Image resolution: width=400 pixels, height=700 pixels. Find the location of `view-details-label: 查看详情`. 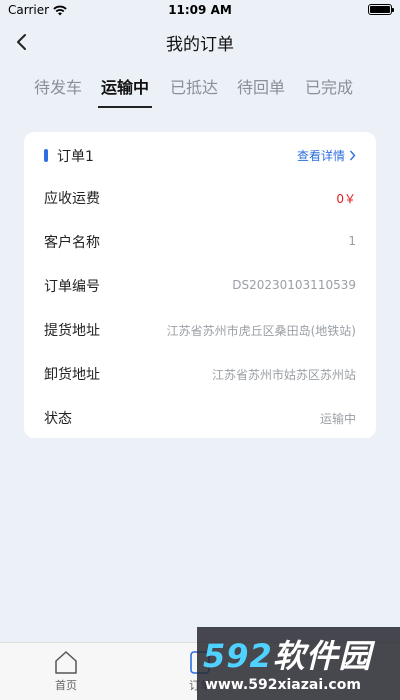

view-details-label: 查看详情 is located at coordinates (320, 156).